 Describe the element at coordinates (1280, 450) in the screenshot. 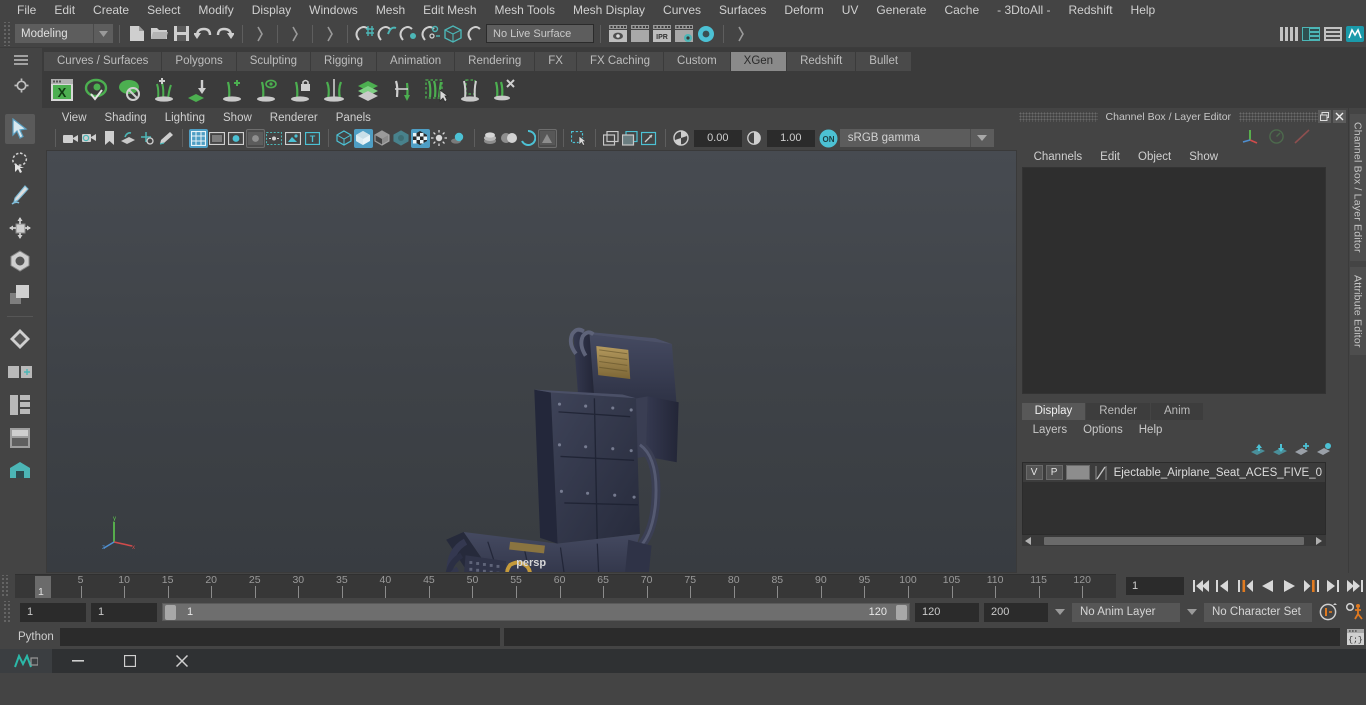

I see `move-layer-down-icon` at that location.